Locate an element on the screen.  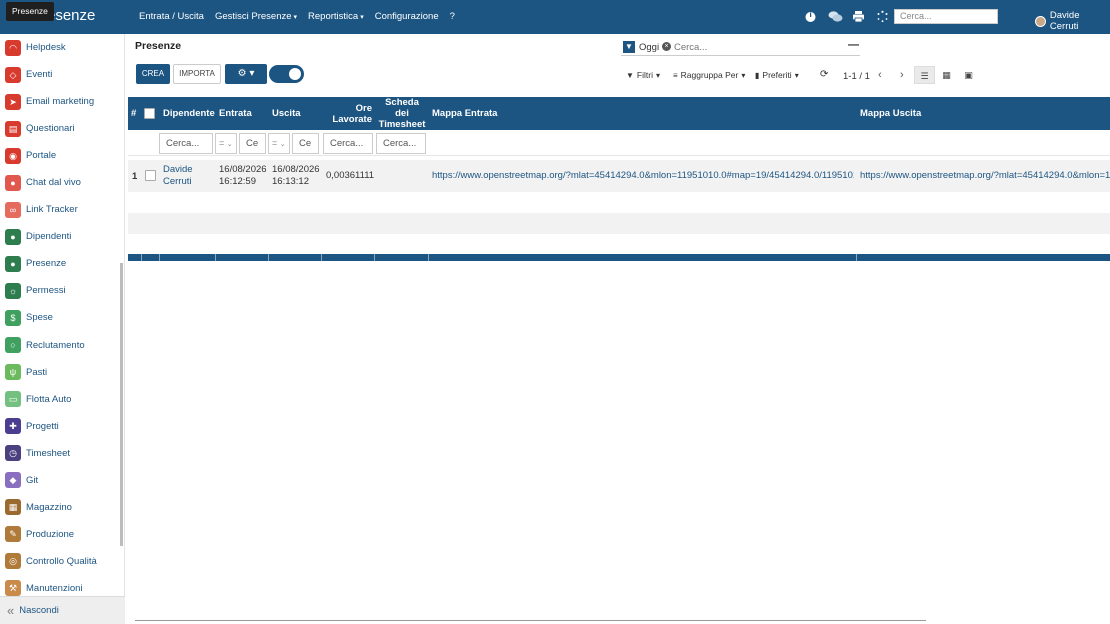
filter-entrata-operator: = ⌄ is located at coordinates (226, 143).